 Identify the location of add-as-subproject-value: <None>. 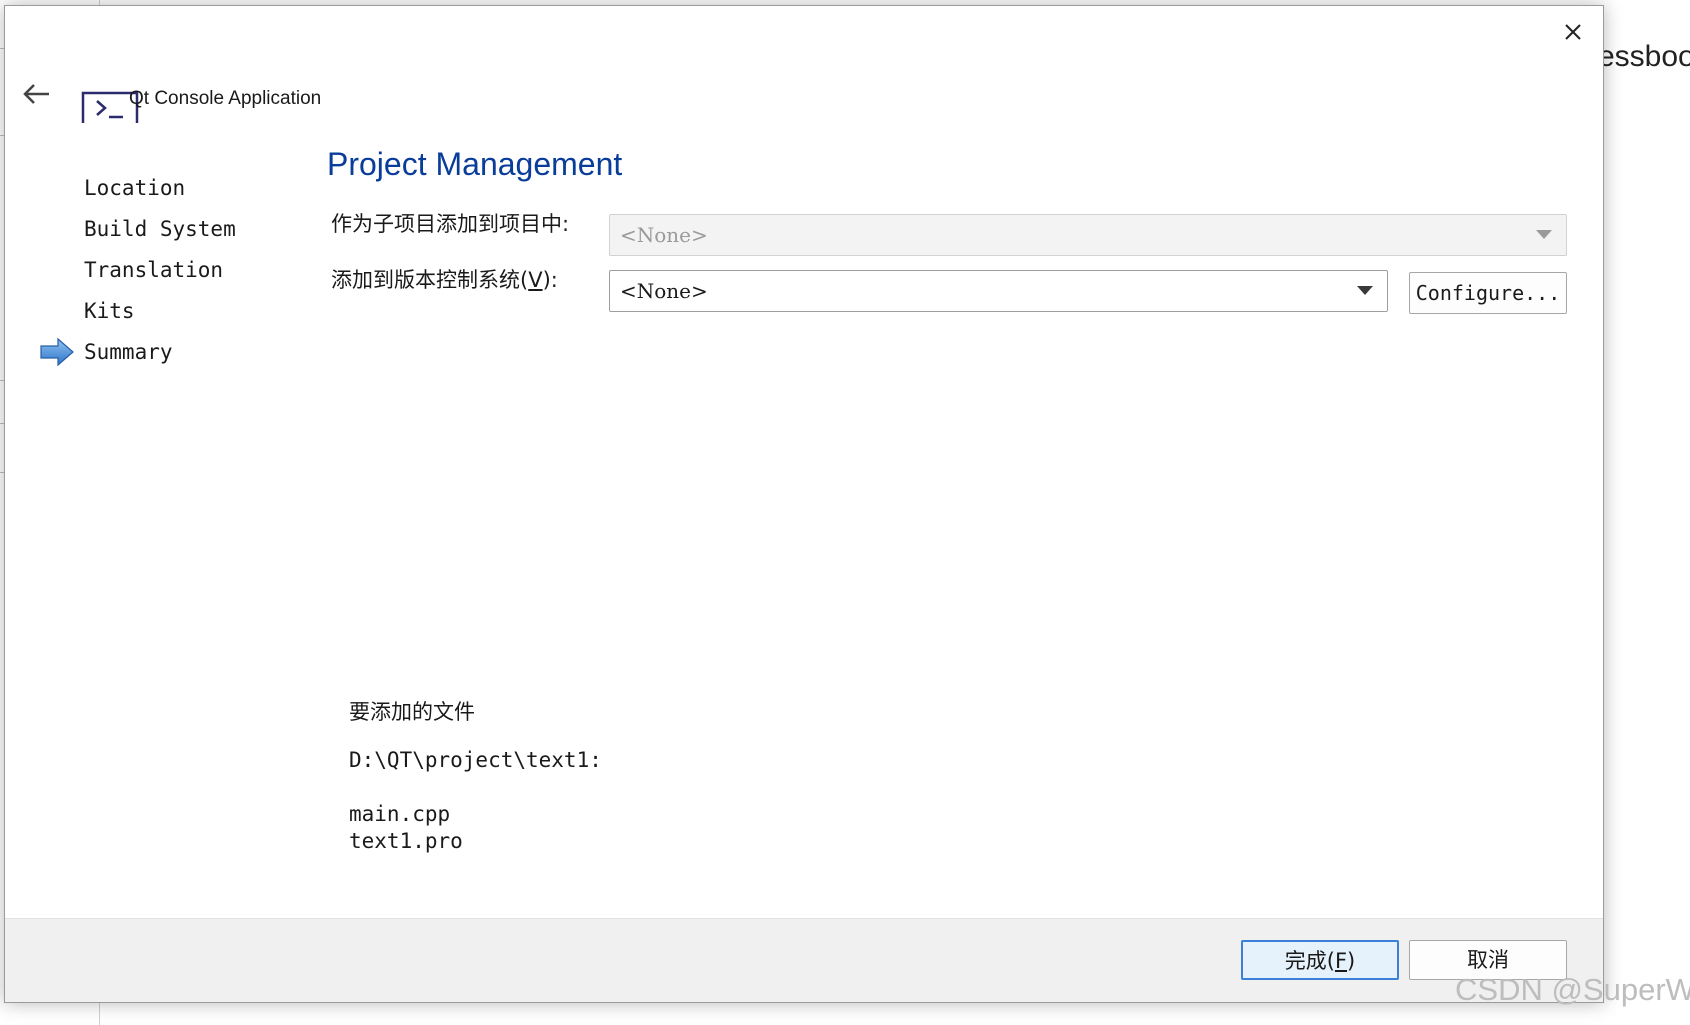
(664, 235).